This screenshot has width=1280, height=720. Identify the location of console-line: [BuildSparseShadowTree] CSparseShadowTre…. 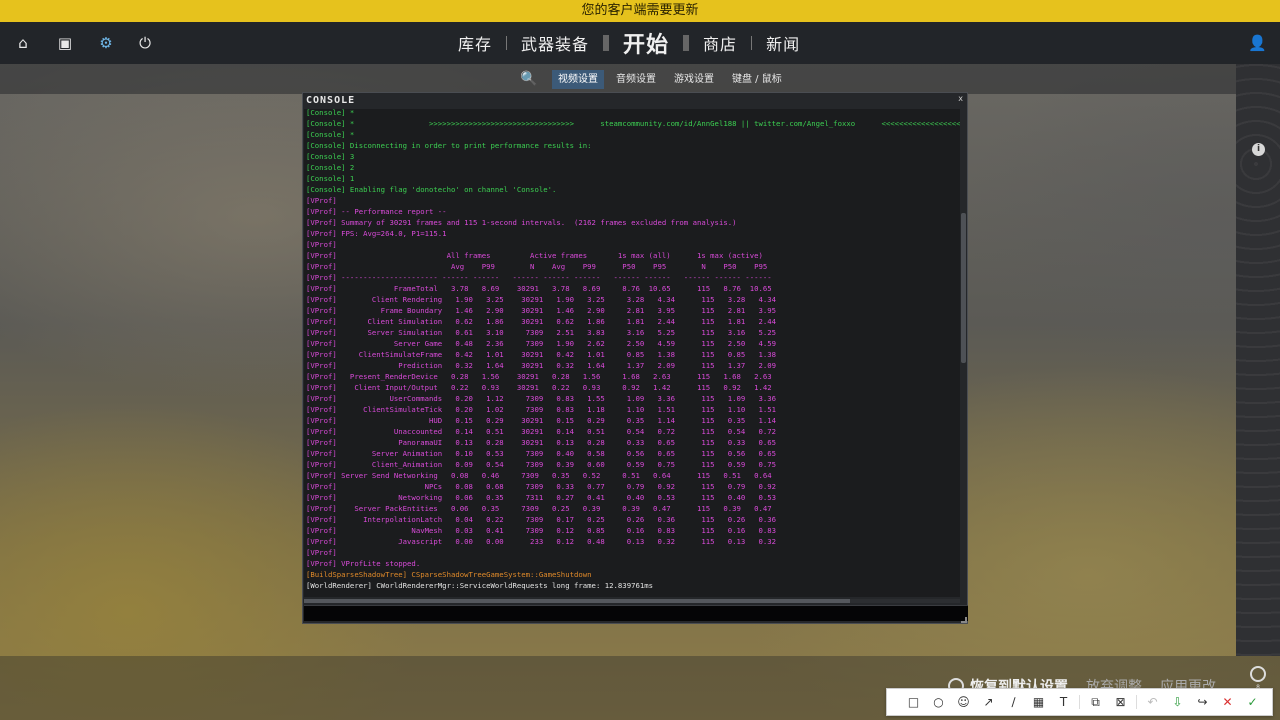
(449, 574).